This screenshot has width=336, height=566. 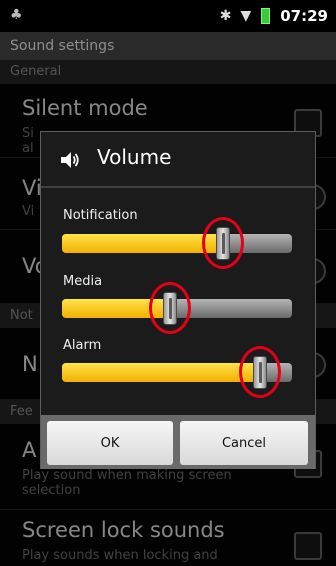 What do you see at coordinates (82, 345) in the screenshot?
I see `alarm-volume-label: Alarm` at bounding box center [82, 345].